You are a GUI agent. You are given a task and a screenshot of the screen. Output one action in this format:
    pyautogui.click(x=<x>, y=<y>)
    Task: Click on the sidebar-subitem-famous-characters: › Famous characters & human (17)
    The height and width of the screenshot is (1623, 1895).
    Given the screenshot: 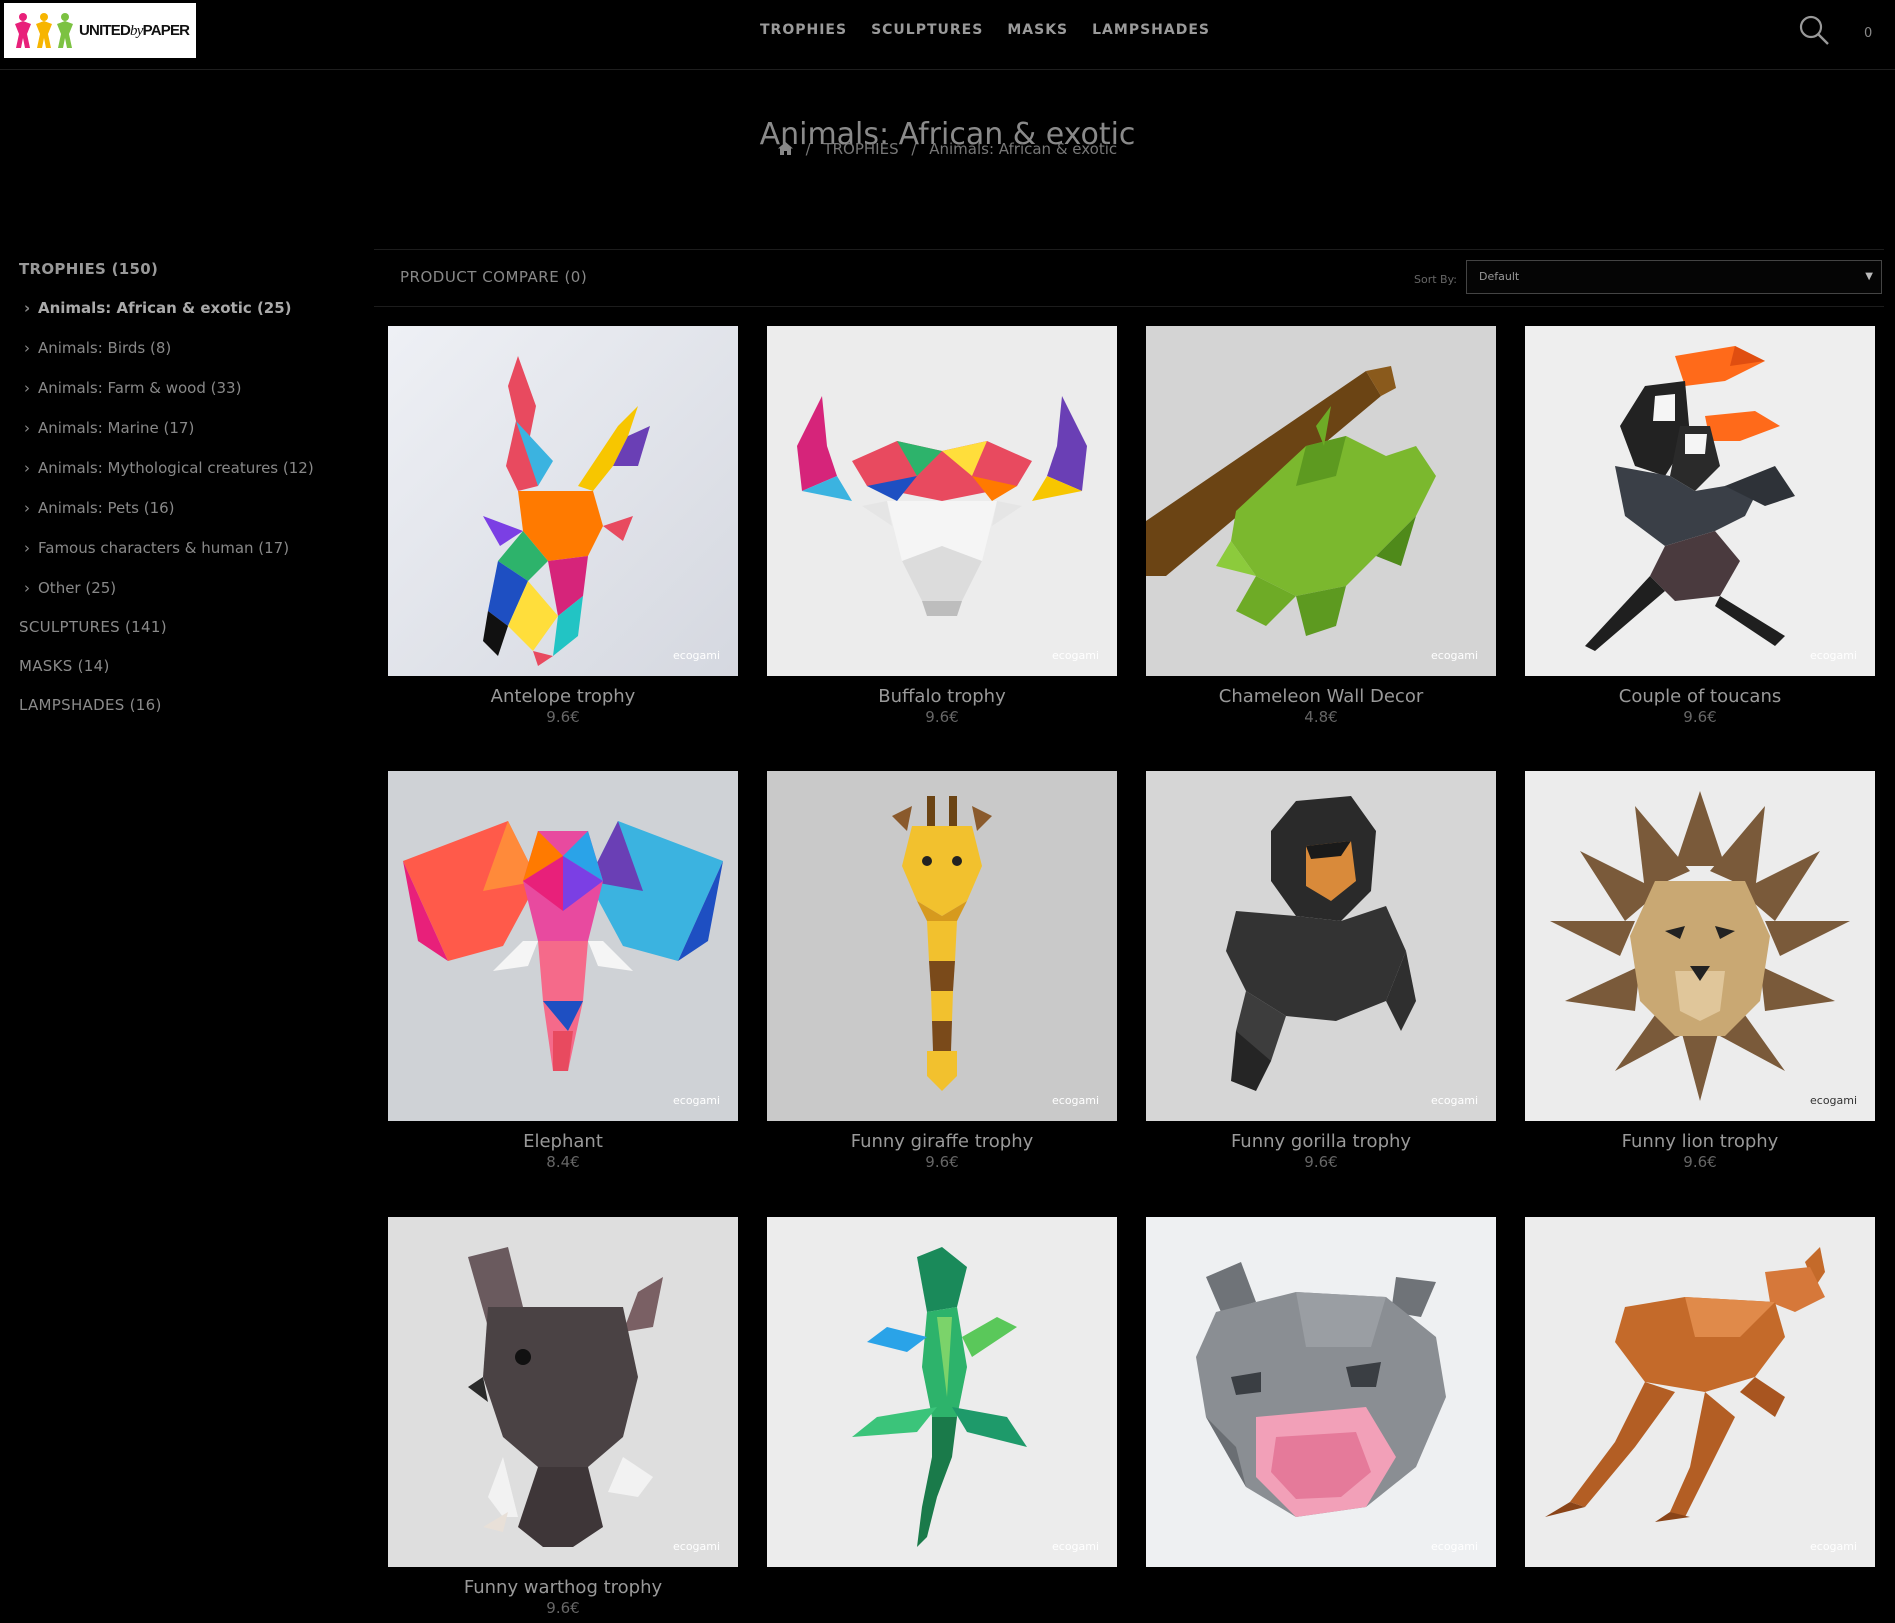 What is the action you would take?
    pyautogui.click(x=184, y=557)
    